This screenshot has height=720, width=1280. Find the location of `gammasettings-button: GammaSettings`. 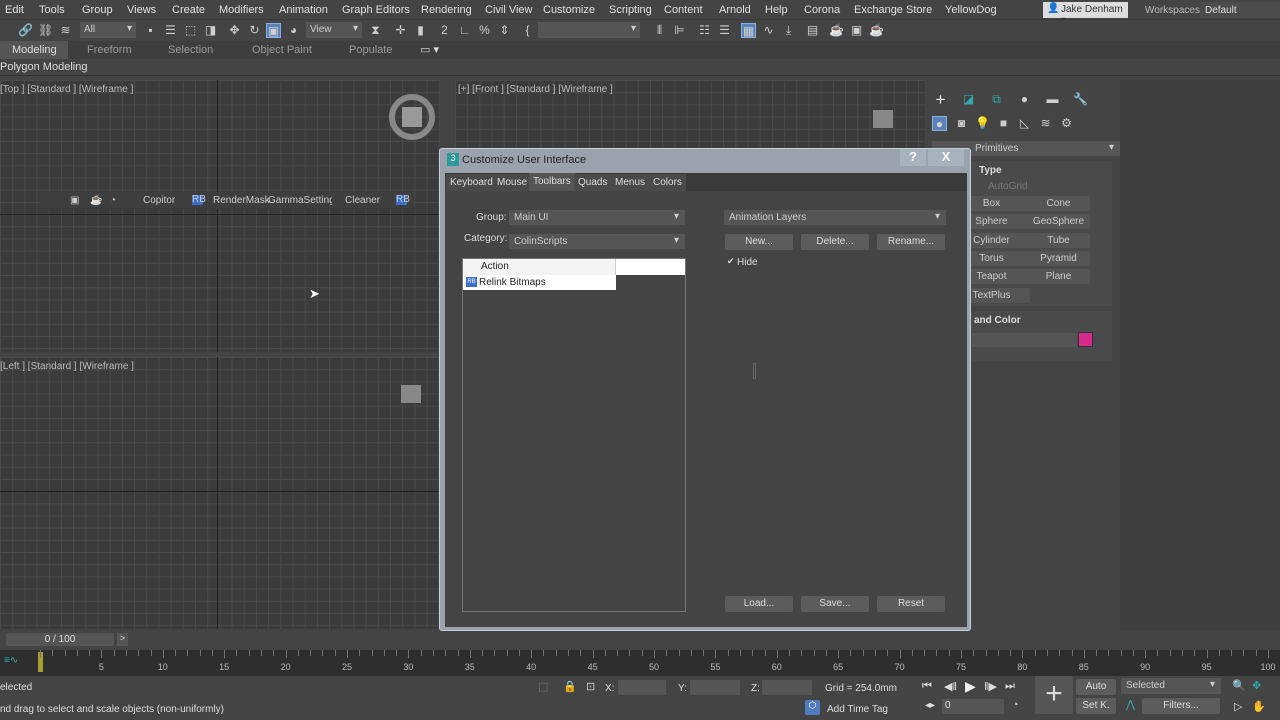

gammasettings-button: GammaSettings is located at coordinates (300, 200).